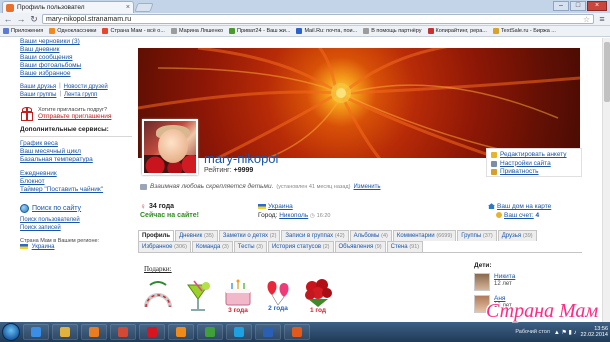 This screenshot has width=610, height=342. Describe the element at coordinates (477, 235) in the screenshot. I see `profile-tab: Группы (37)` at that location.